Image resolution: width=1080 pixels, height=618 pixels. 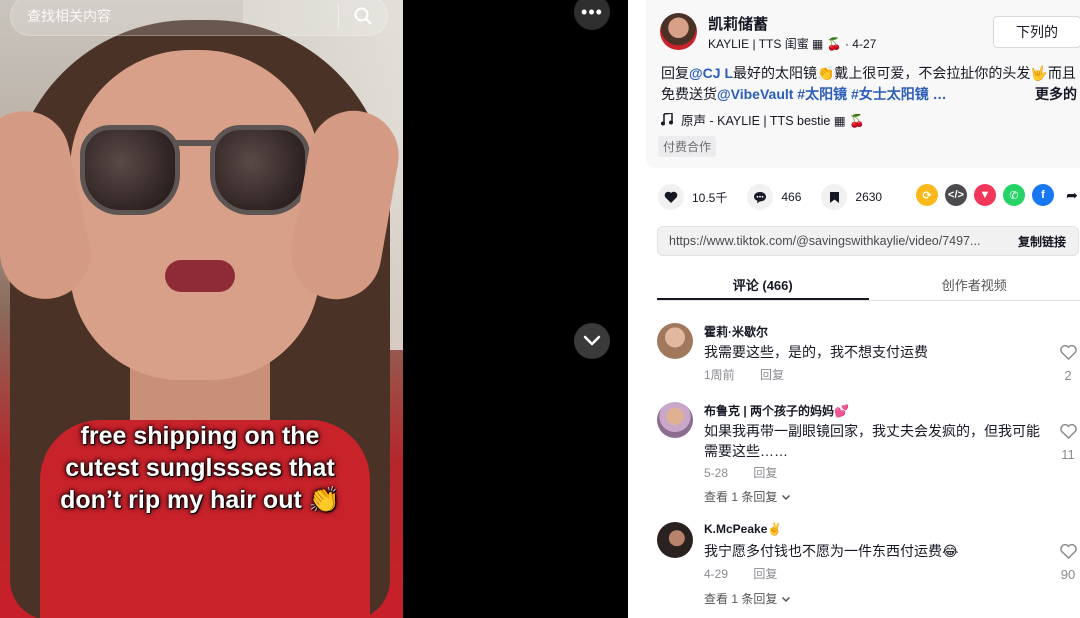 I want to click on glasses-bridge, so click(x=195, y=143).